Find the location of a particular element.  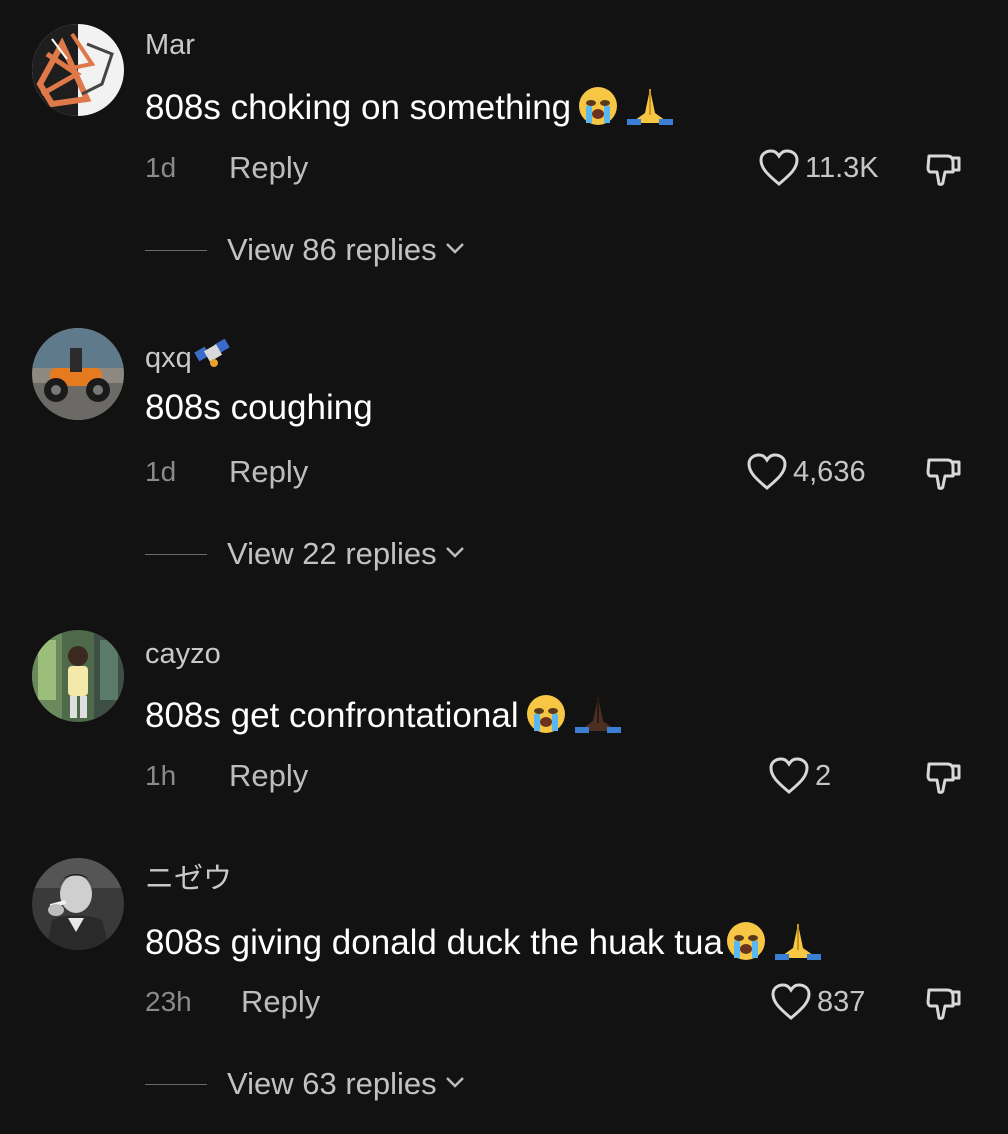

username: Mar is located at coordinates (170, 45).